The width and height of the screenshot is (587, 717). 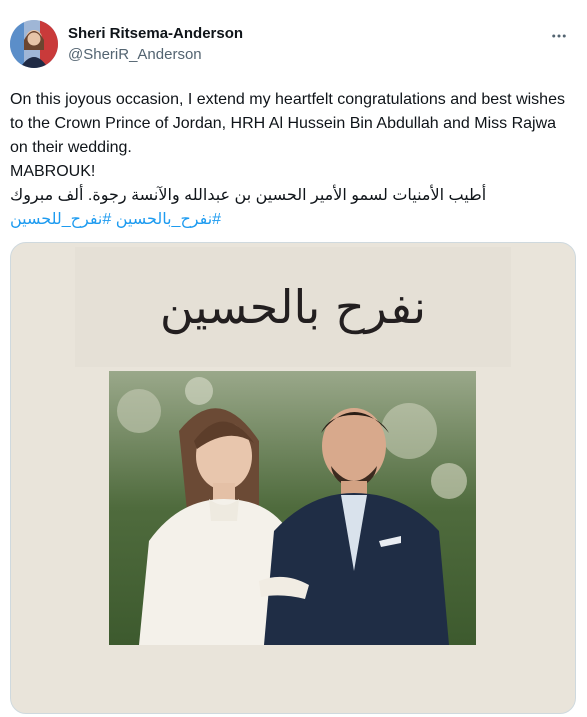 What do you see at coordinates (34, 44) in the screenshot?
I see `avatar` at bounding box center [34, 44].